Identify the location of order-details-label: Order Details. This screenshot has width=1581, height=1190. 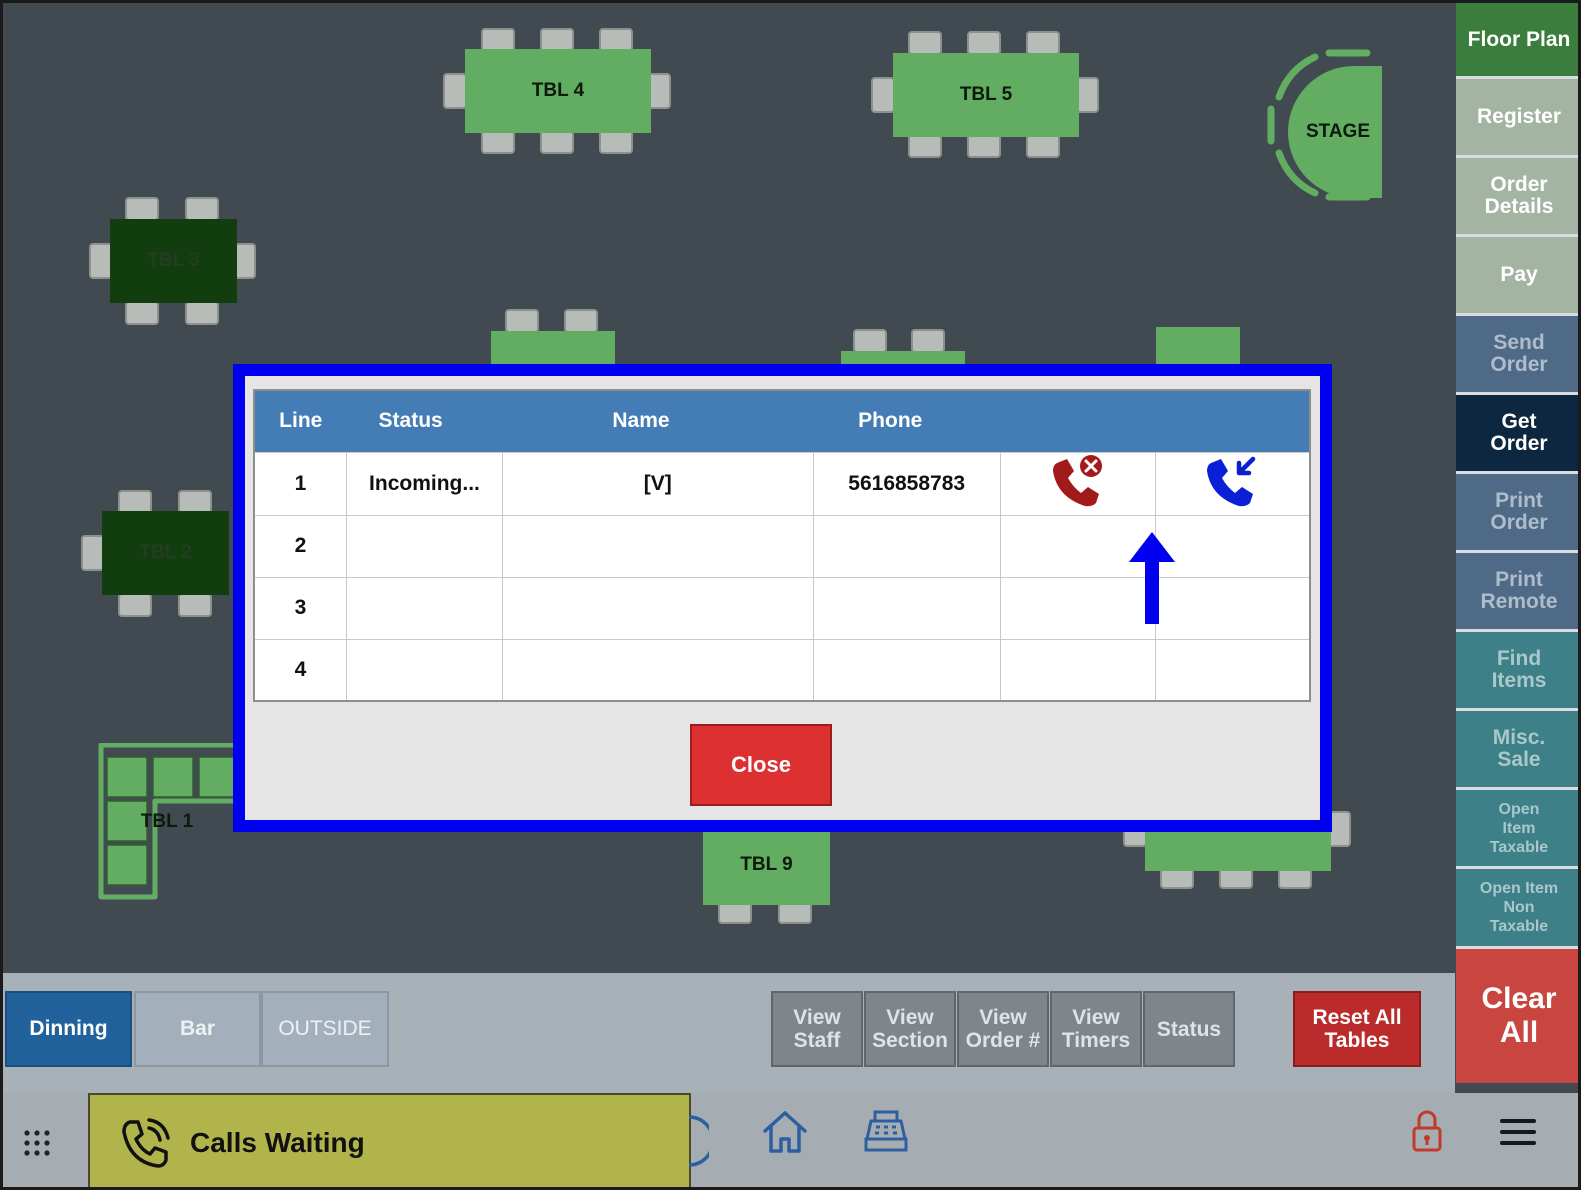
(1519, 195).